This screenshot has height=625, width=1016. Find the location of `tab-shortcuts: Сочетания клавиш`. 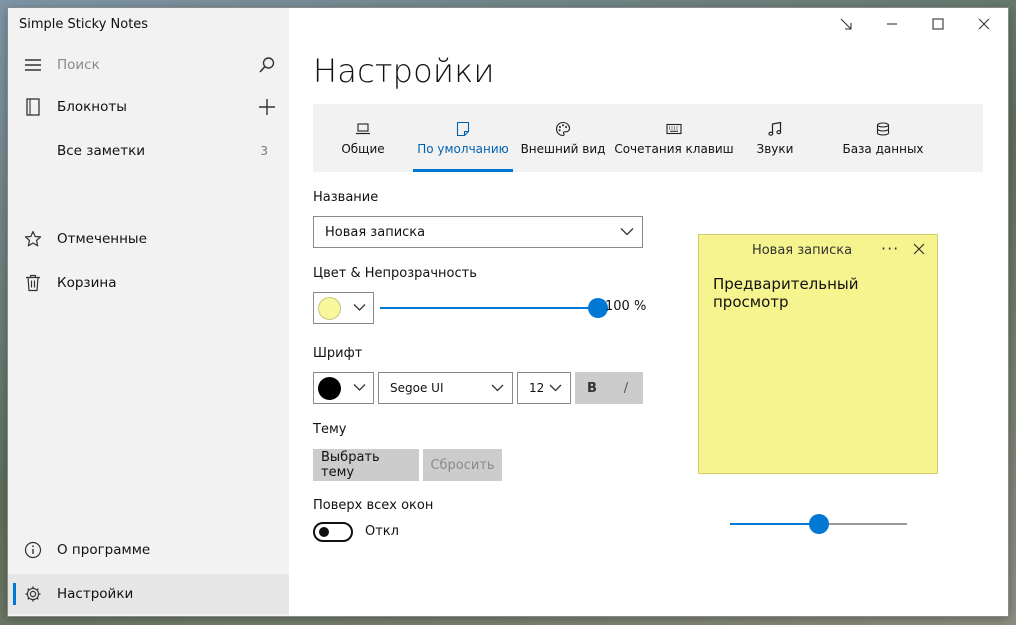

tab-shortcuts: Сочетания клавиш is located at coordinates (674, 138).